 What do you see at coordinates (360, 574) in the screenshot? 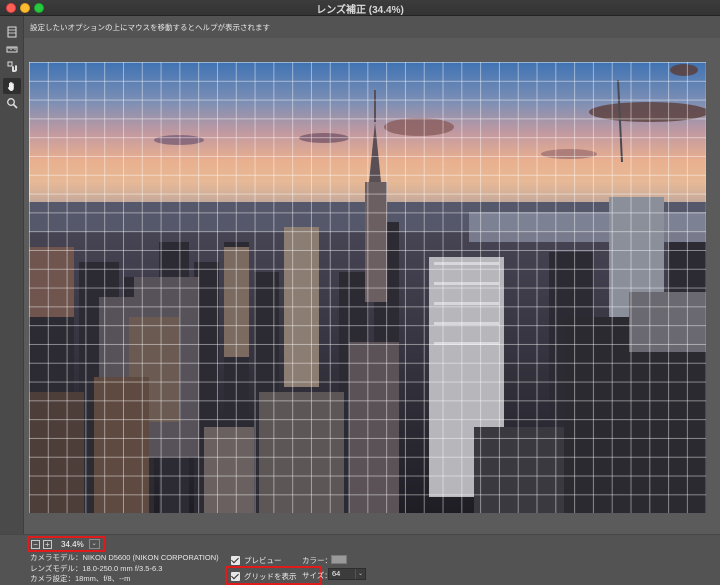
I see `chevron-down-icon: ⌄` at bounding box center [360, 574].